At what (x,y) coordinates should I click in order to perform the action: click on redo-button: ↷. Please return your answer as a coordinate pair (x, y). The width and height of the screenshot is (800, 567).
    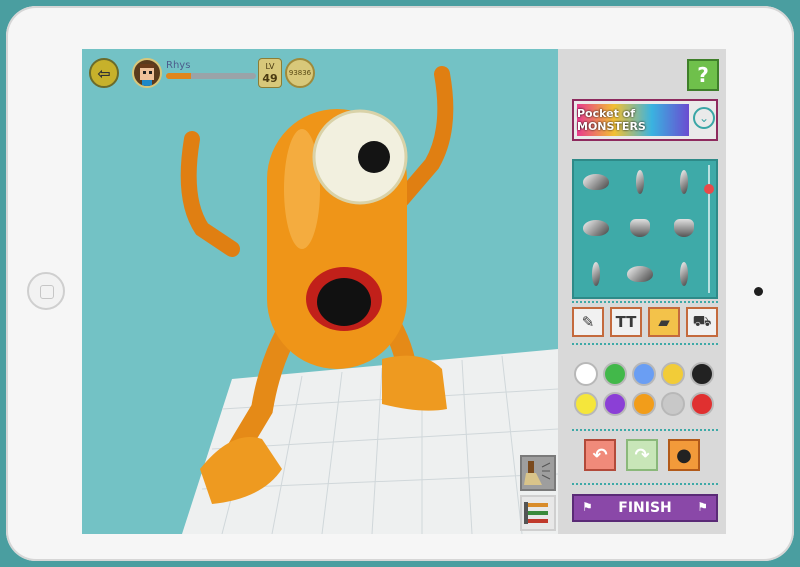
    Looking at the image, I should click on (642, 455).